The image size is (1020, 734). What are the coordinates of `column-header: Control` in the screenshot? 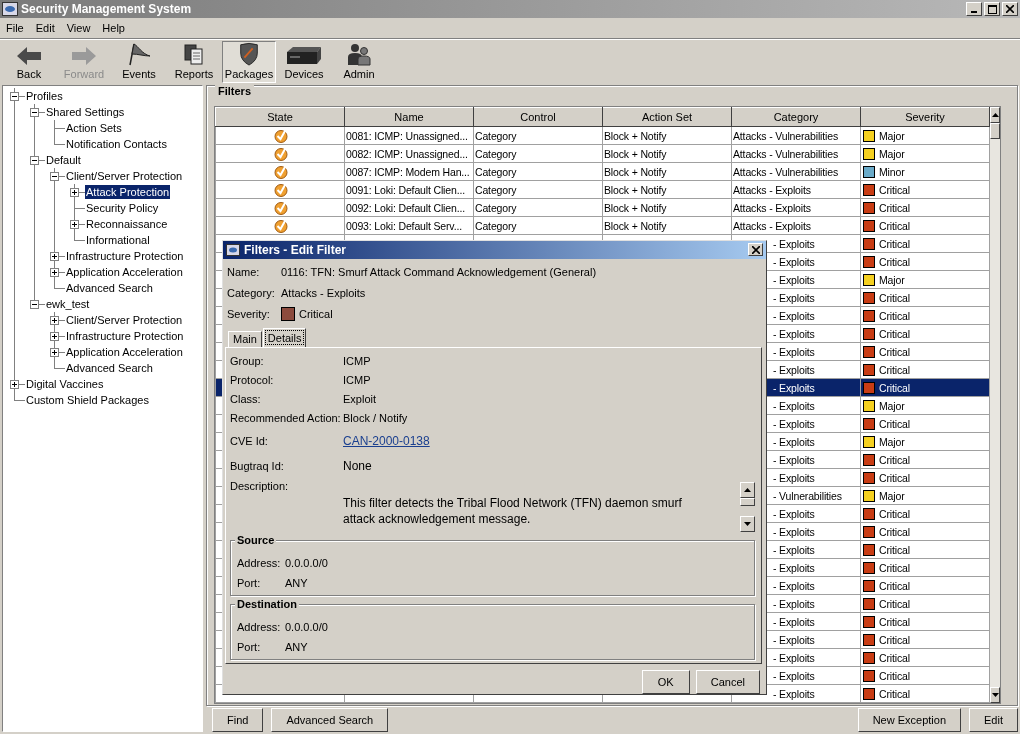 It's located at (538, 117).